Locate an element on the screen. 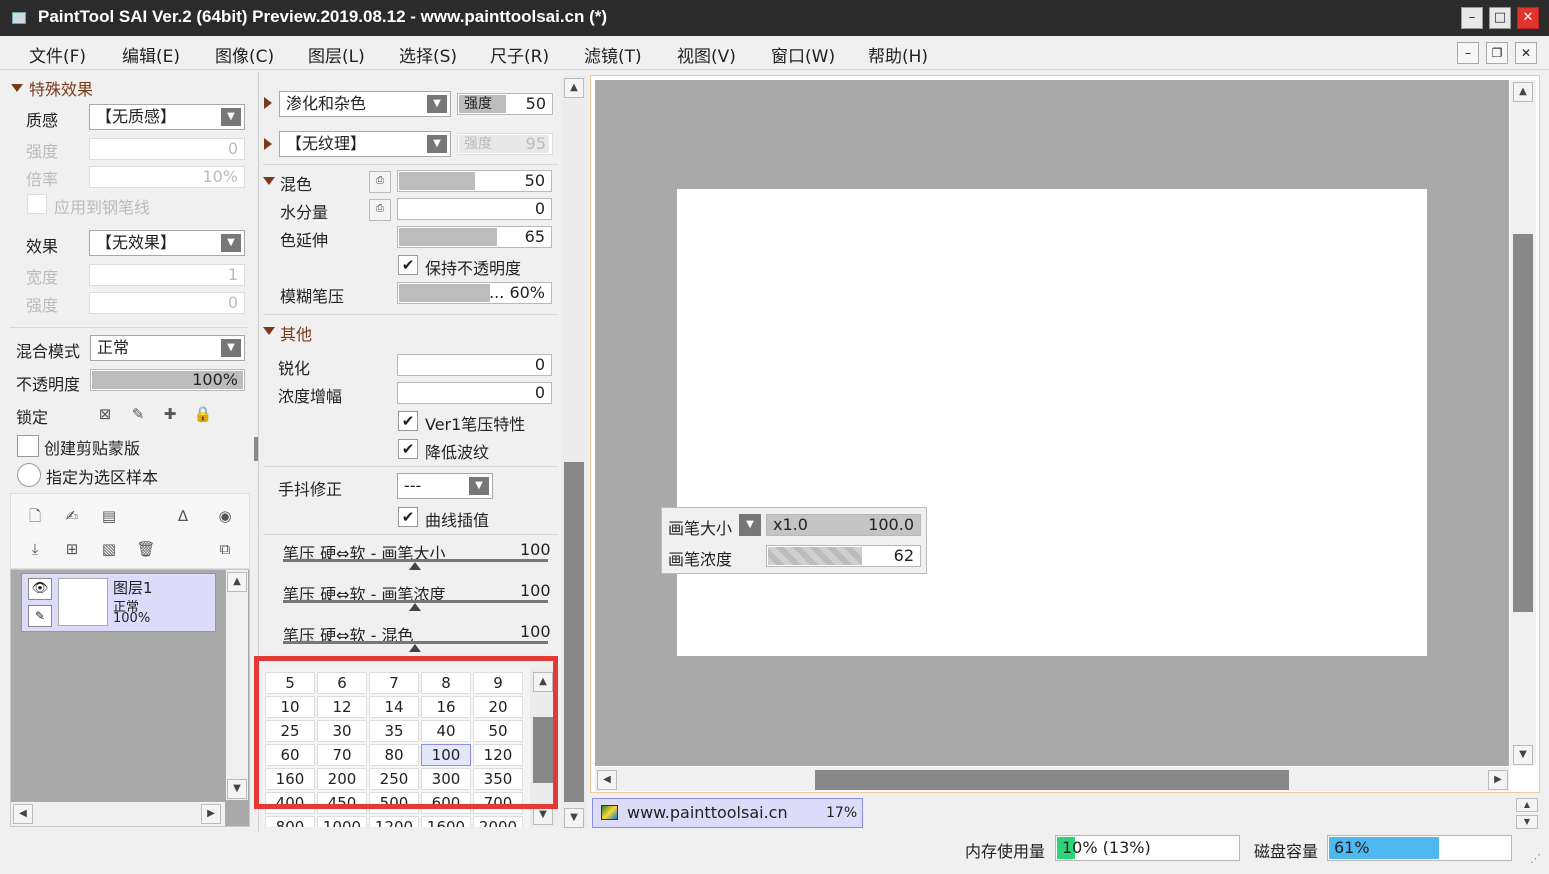 The image size is (1549, 874). trash-icon: 🗑 is located at coordinates (146, 549).